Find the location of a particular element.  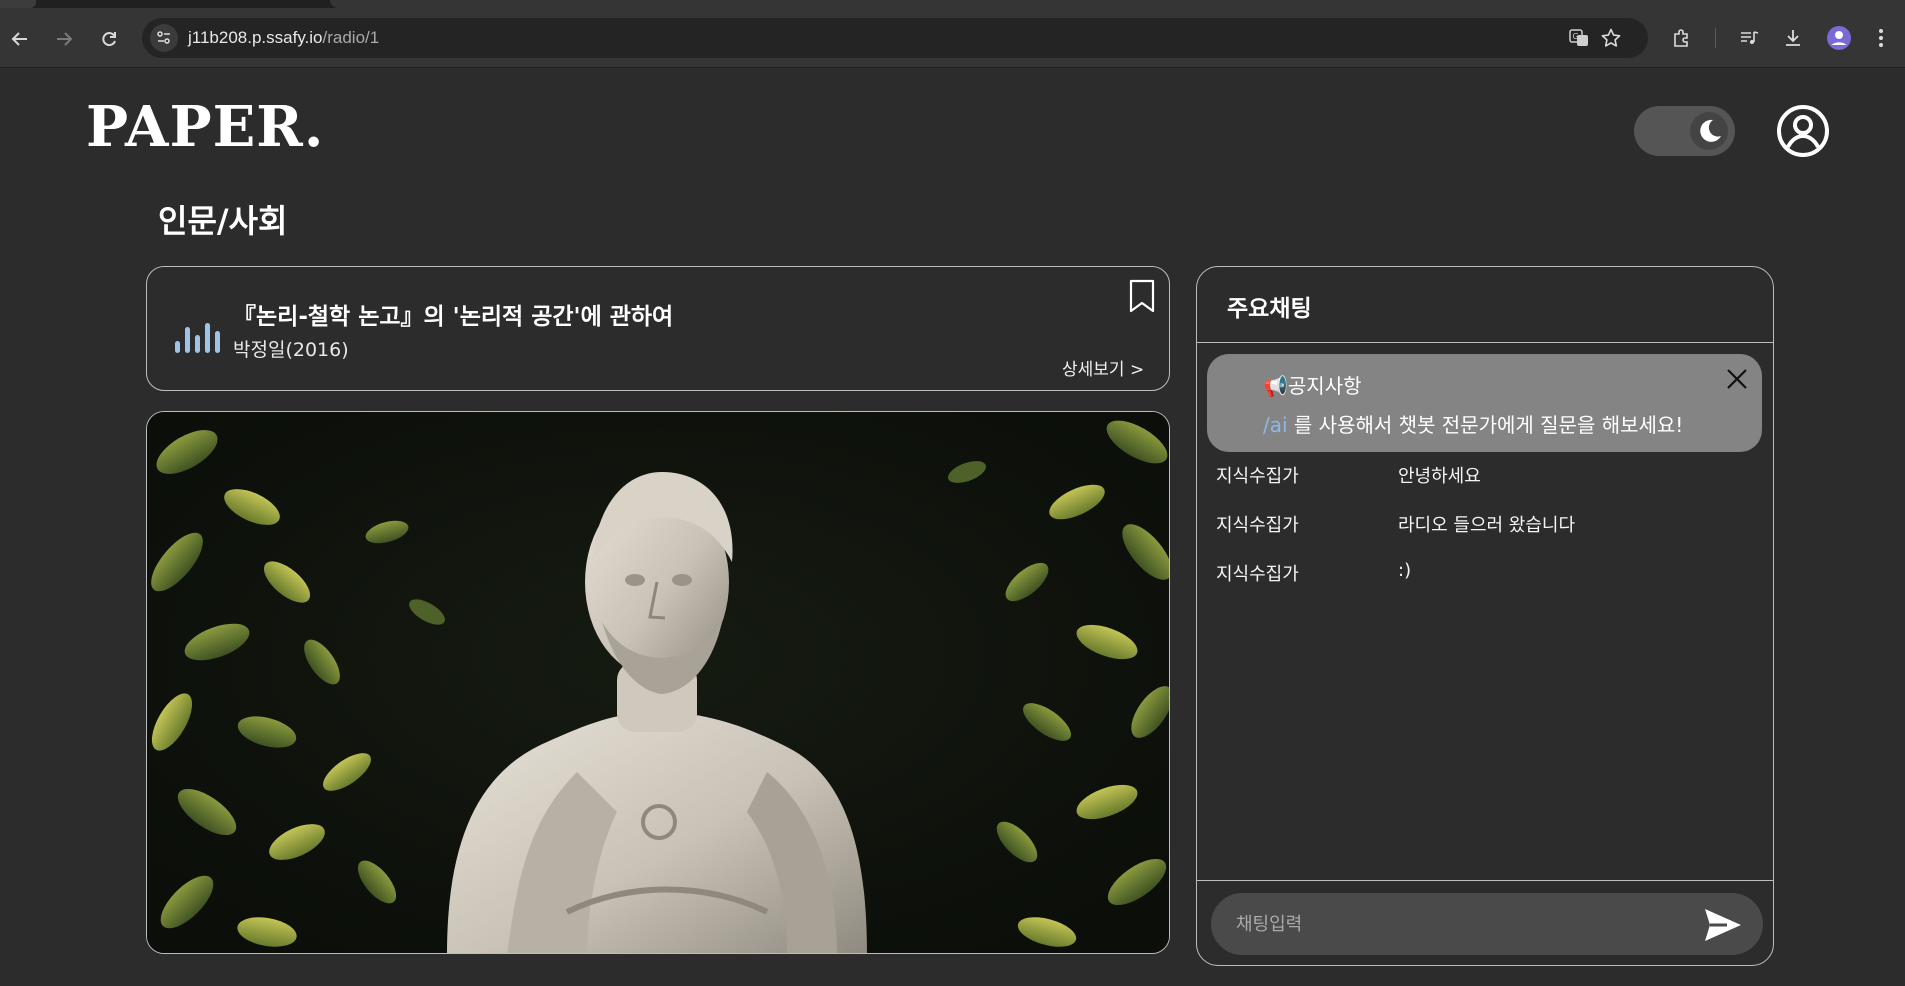

reload-button is located at coordinates (109, 39).